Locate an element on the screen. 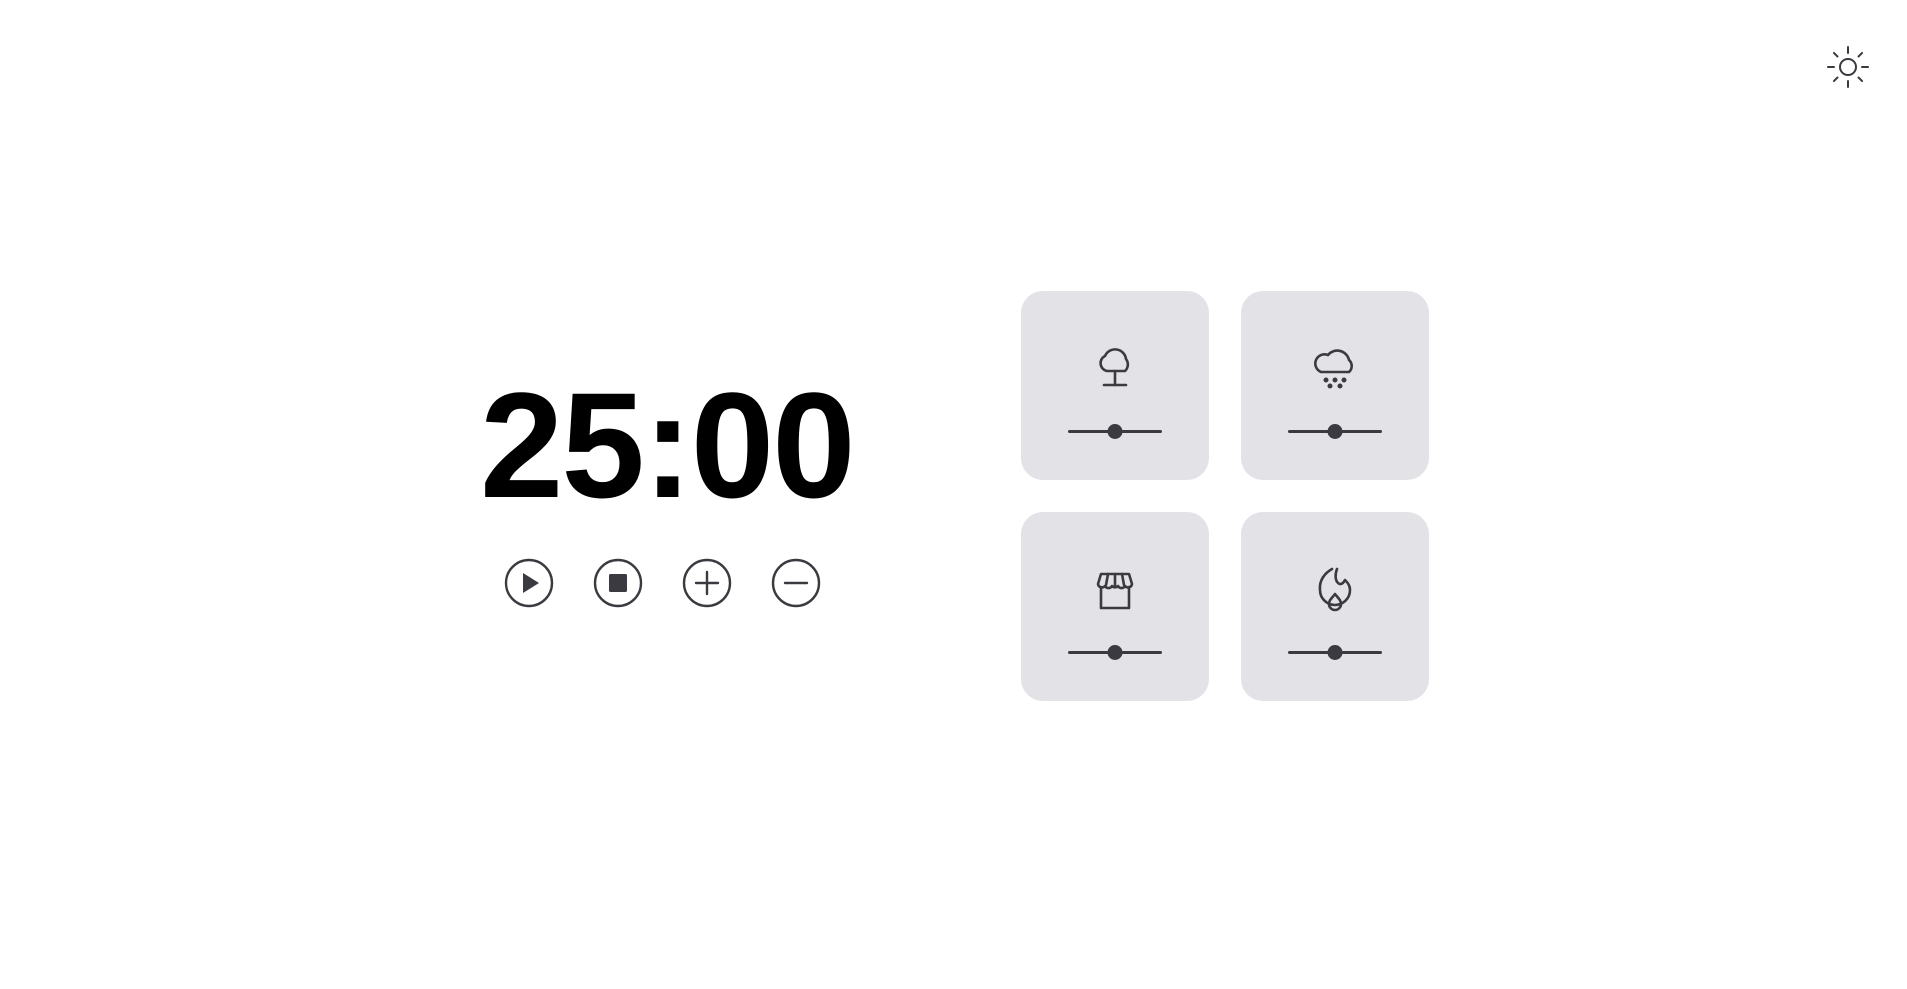  decrease-button is located at coordinates (796, 583).